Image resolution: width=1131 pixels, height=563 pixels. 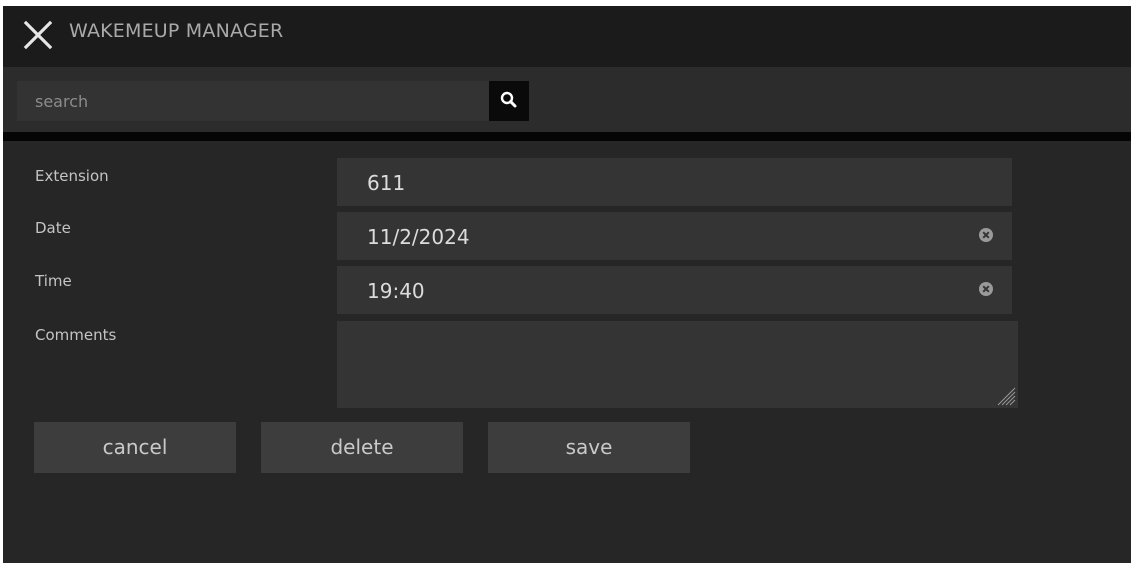 I want to click on cancel-button: cancel, so click(x=135, y=447).